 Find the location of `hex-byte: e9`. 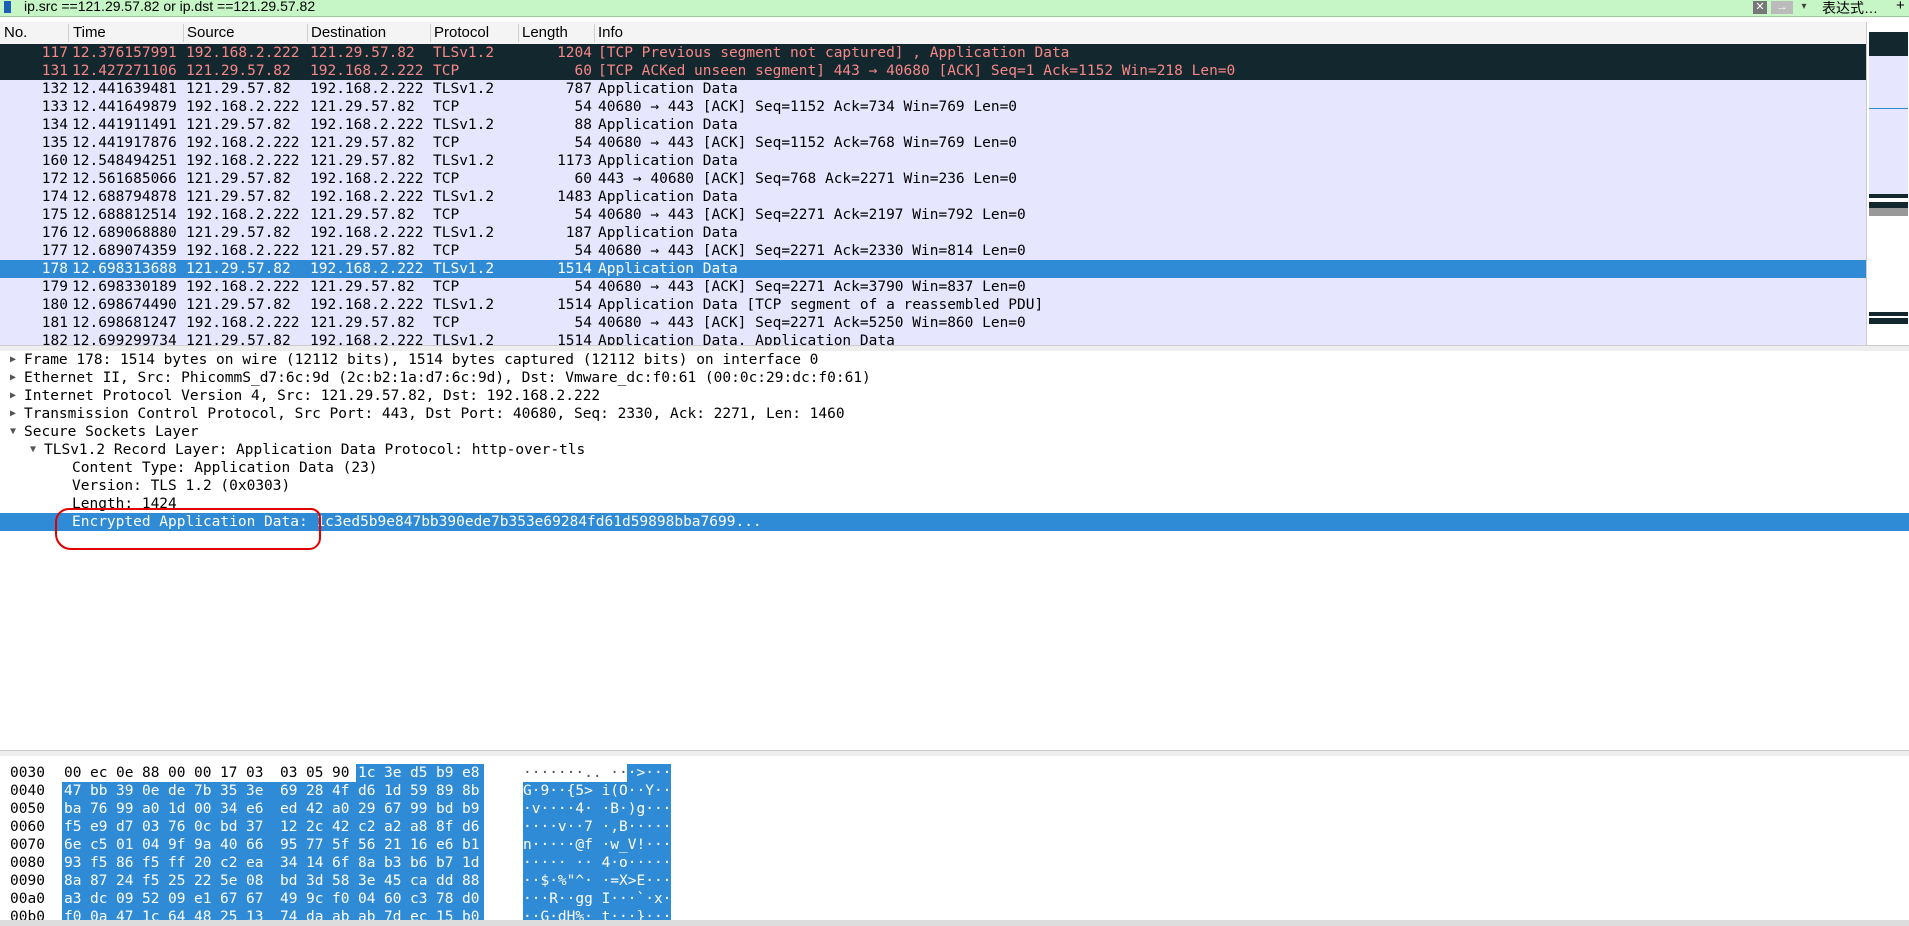

hex-byte: e9 is located at coordinates (100, 827).